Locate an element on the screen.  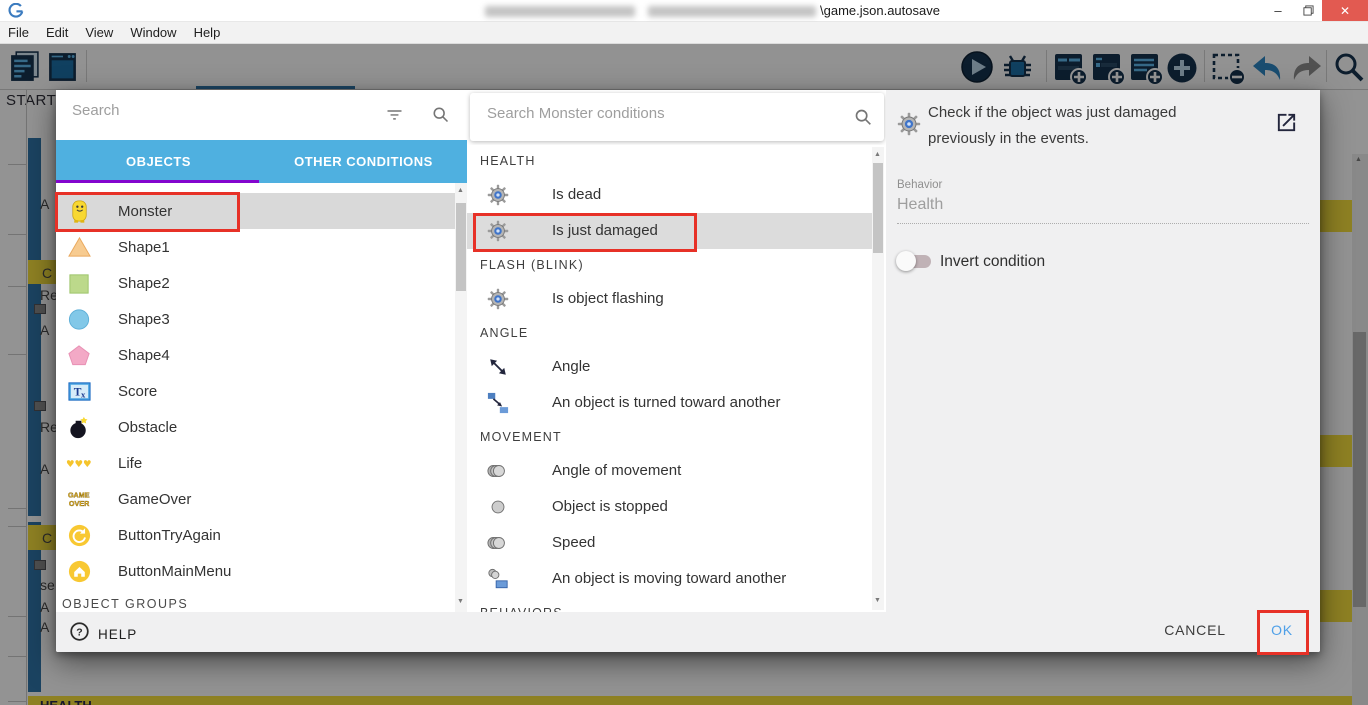
condition-item-is-just-damaged: Is just damaged is located at coordinates (669, 231).